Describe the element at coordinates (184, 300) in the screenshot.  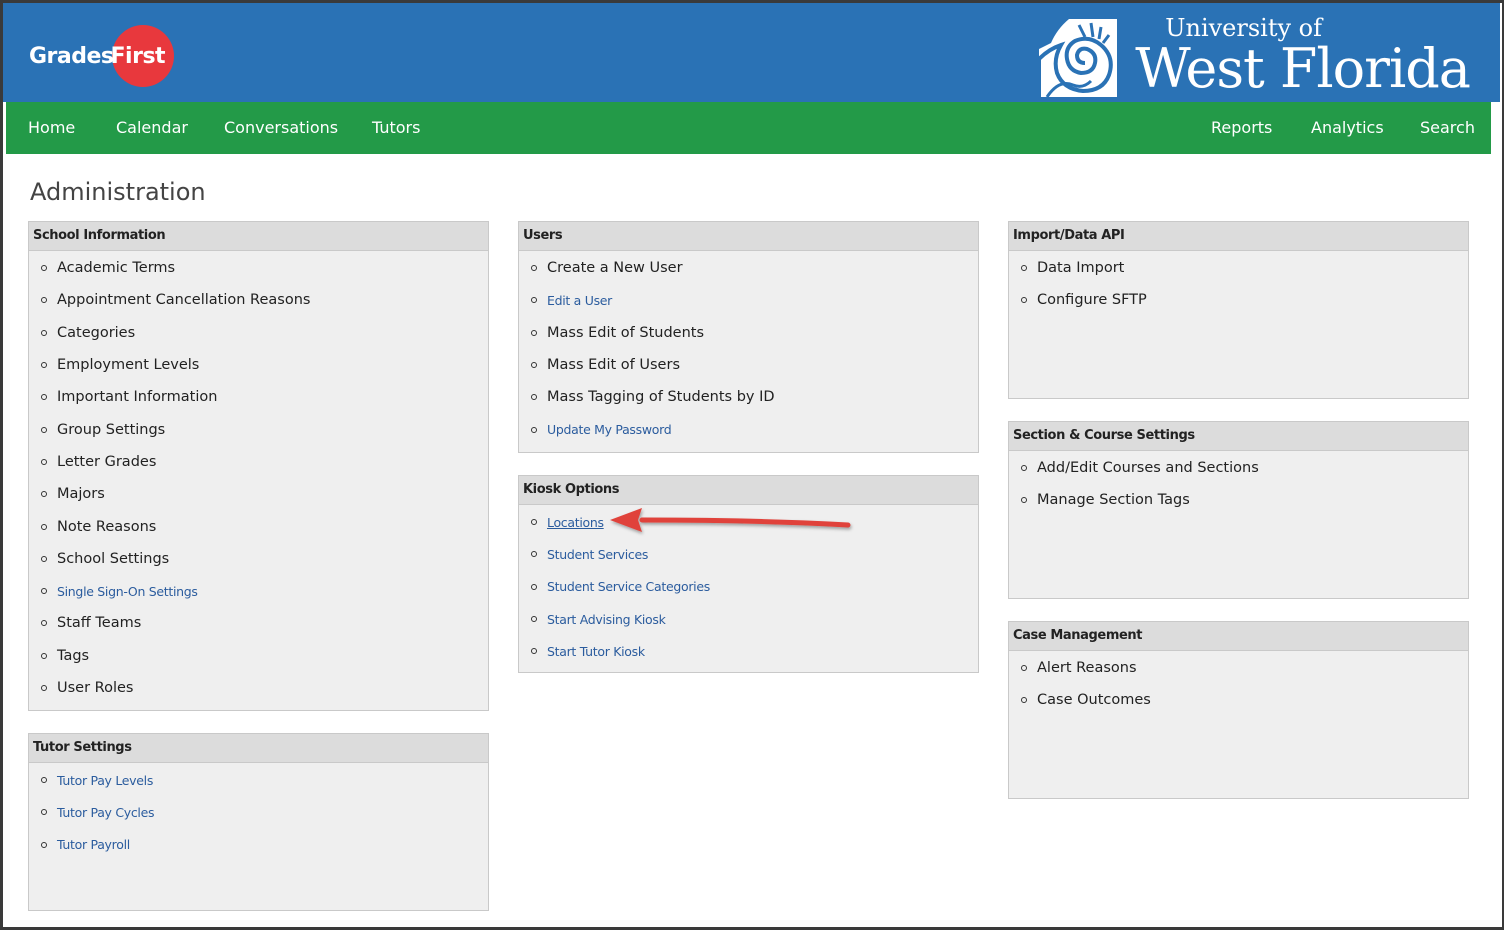
I see `list-item-label: Appointment Cancellation Reasons` at that location.